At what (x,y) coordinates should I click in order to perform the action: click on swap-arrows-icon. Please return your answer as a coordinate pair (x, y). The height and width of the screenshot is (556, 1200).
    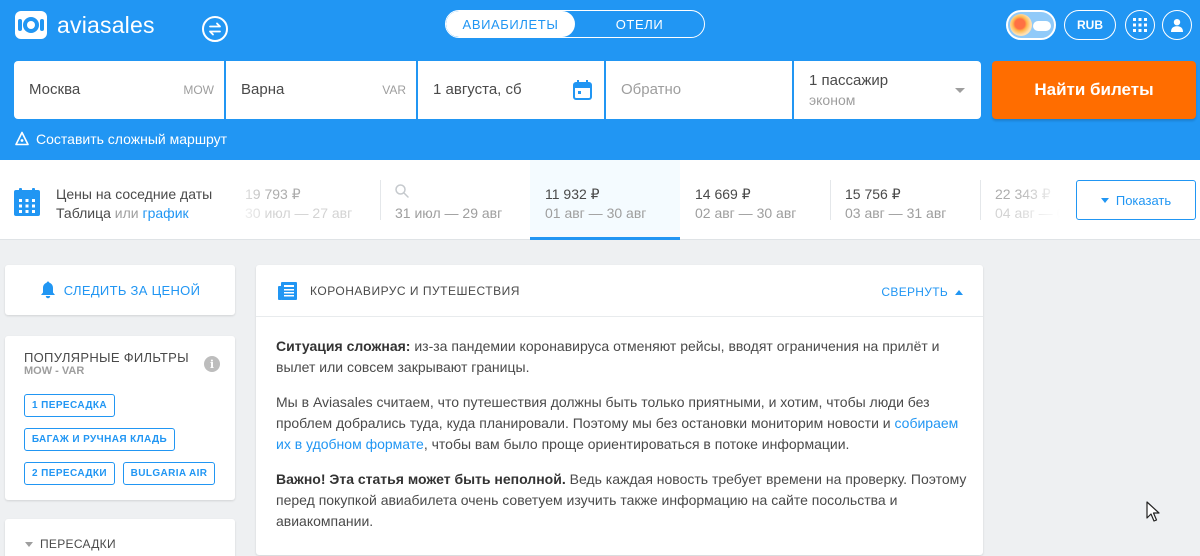
    Looking at the image, I should click on (215, 29).